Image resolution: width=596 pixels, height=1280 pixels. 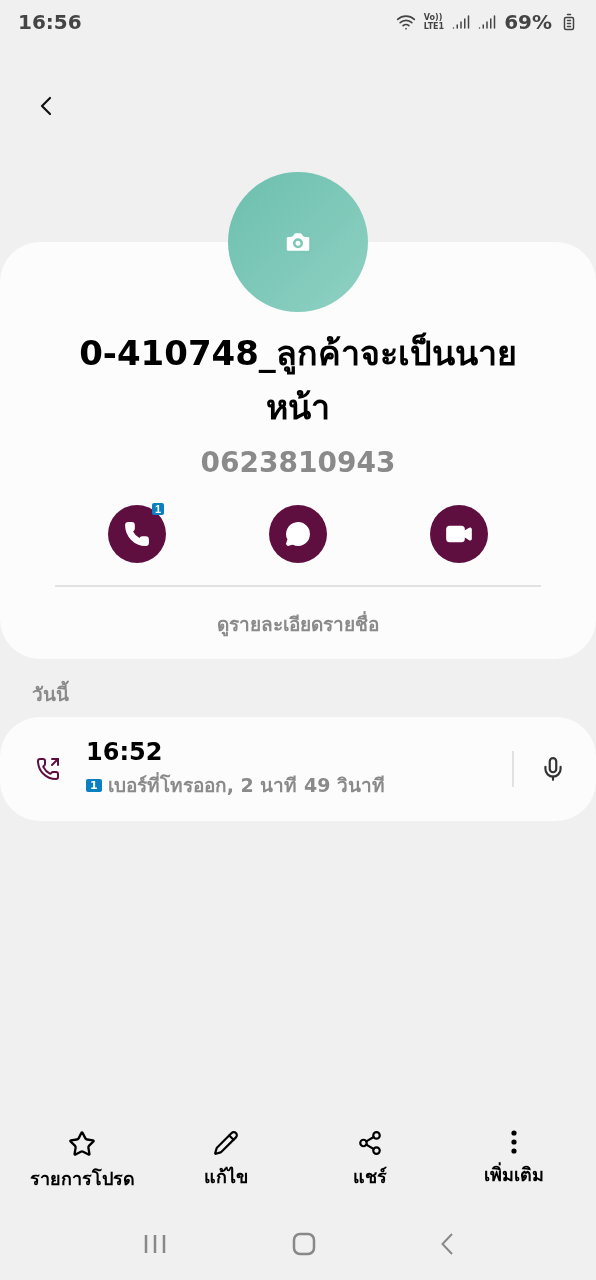 I want to click on video-button, so click(x=459, y=534).